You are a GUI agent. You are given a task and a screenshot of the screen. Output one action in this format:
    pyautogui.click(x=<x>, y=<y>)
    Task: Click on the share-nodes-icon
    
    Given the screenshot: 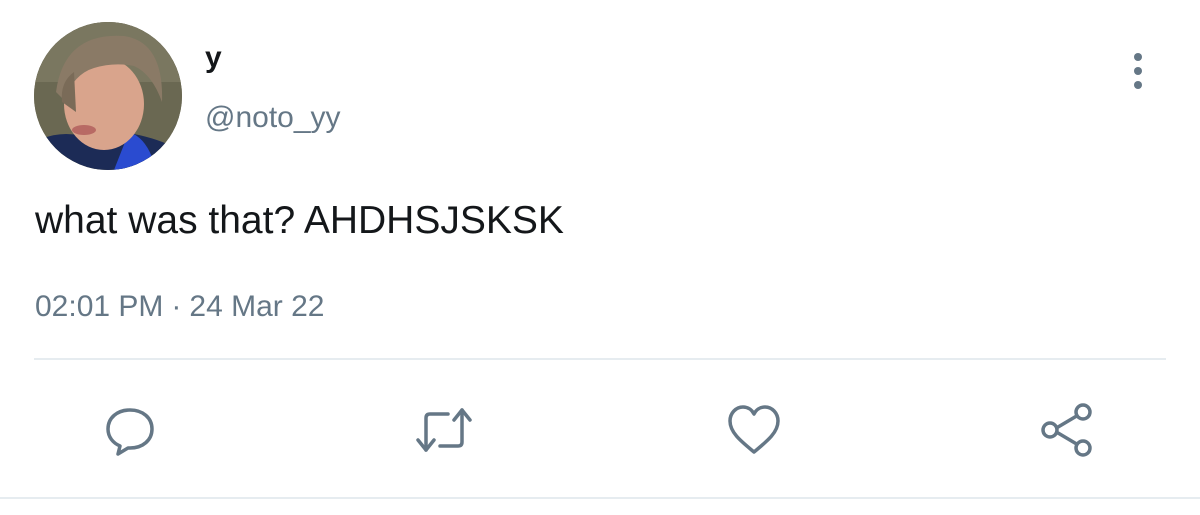 What is the action you would take?
    pyautogui.click(x=1066, y=430)
    